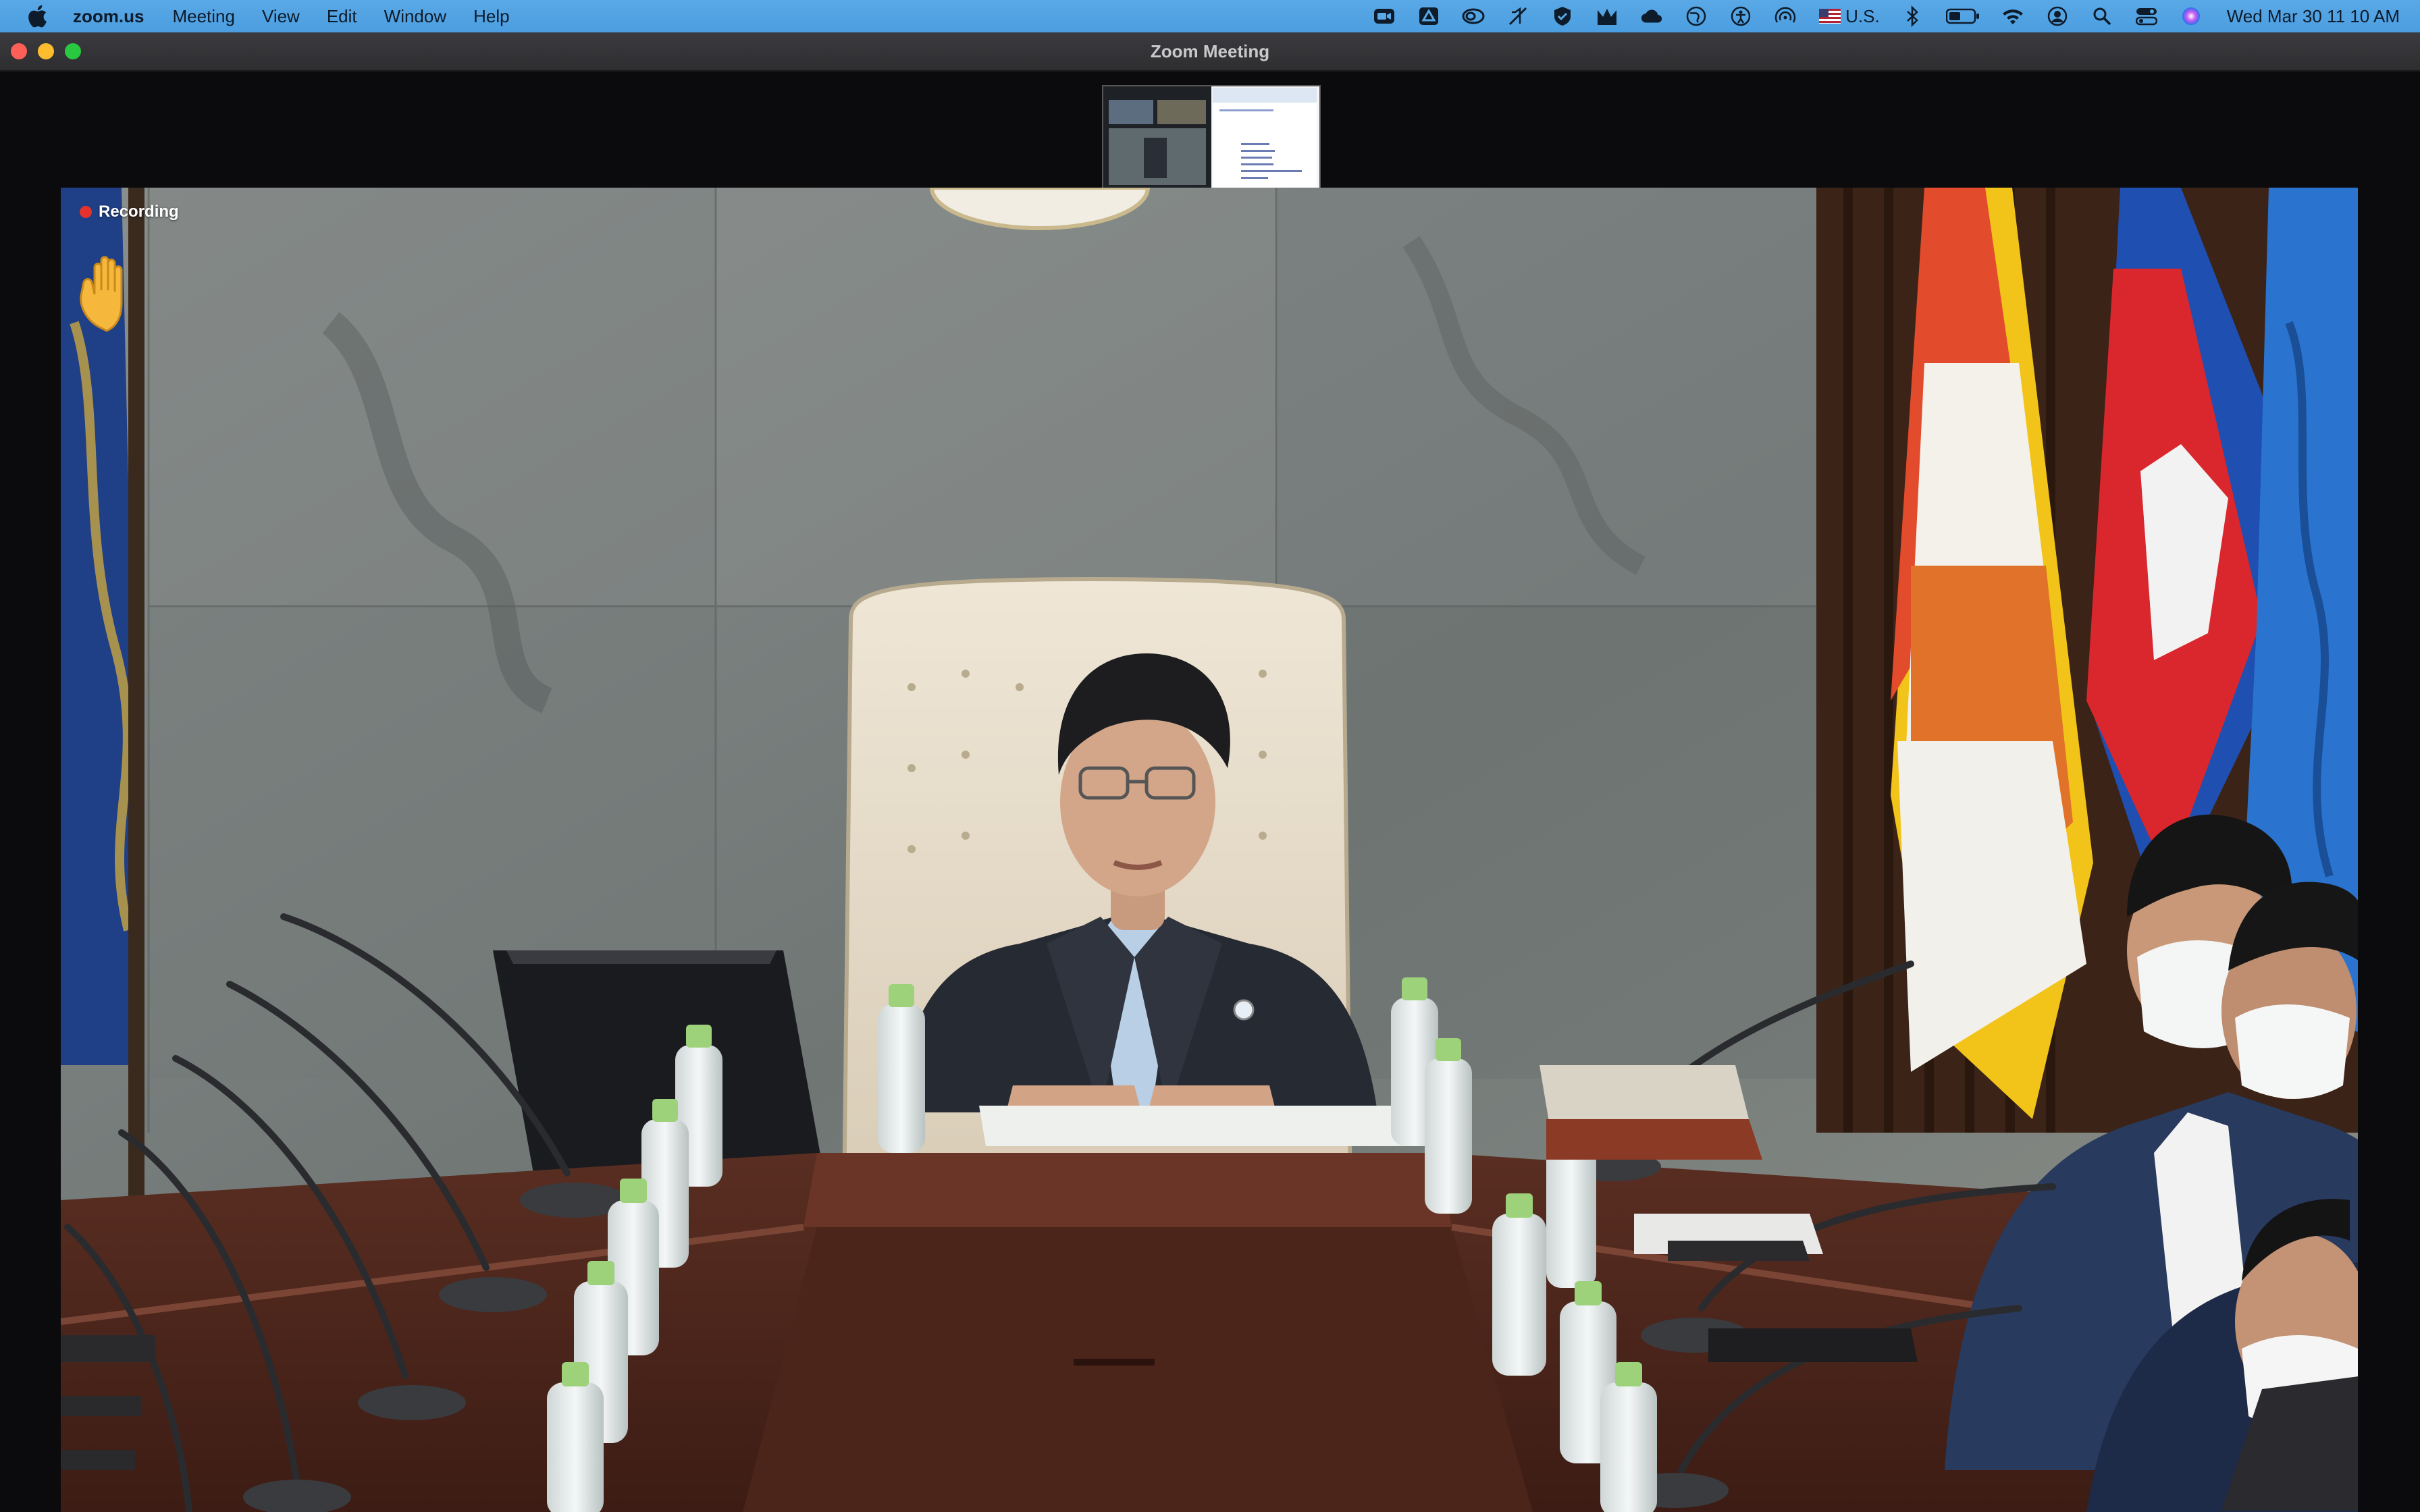 The height and width of the screenshot is (1512, 2420). What do you see at coordinates (1155, 158) in the screenshot?
I see `thumbnail-person` at bounding box center [1155, 158].